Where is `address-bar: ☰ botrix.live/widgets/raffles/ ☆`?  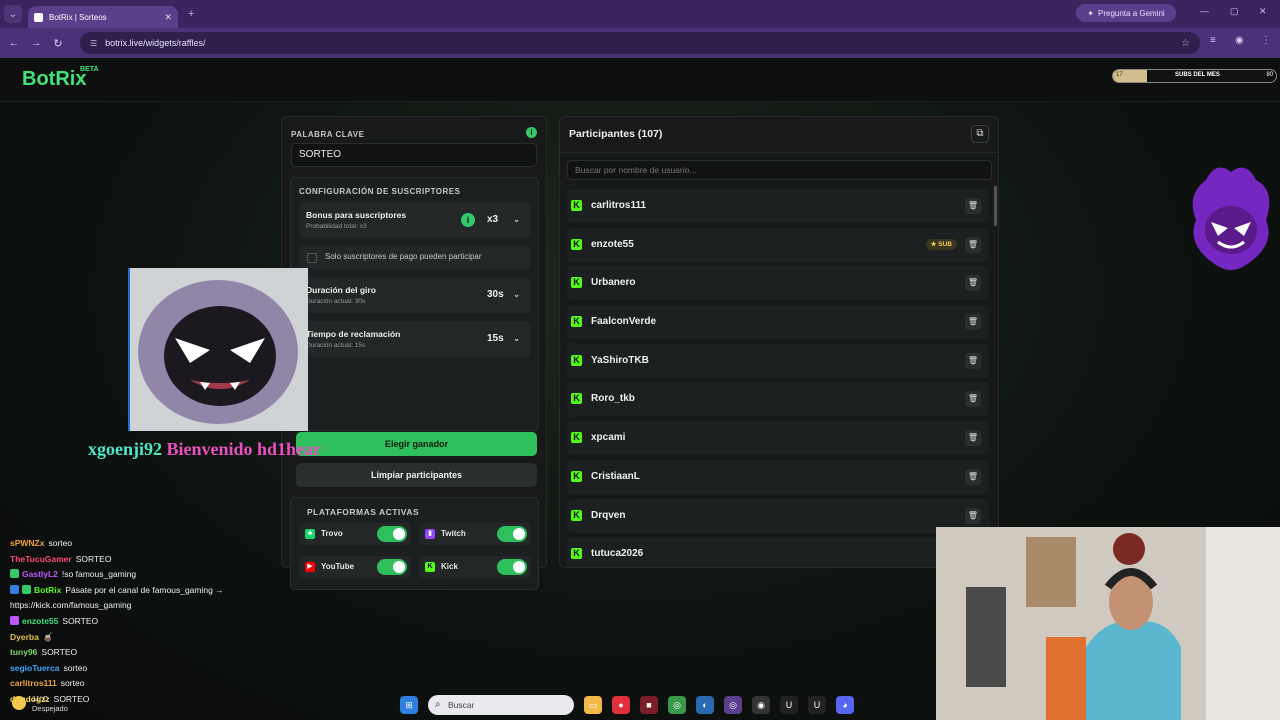
address-bar: ☰ botrix.live/widgets/raffles/ ☆ is located at coordinates (640, 43).